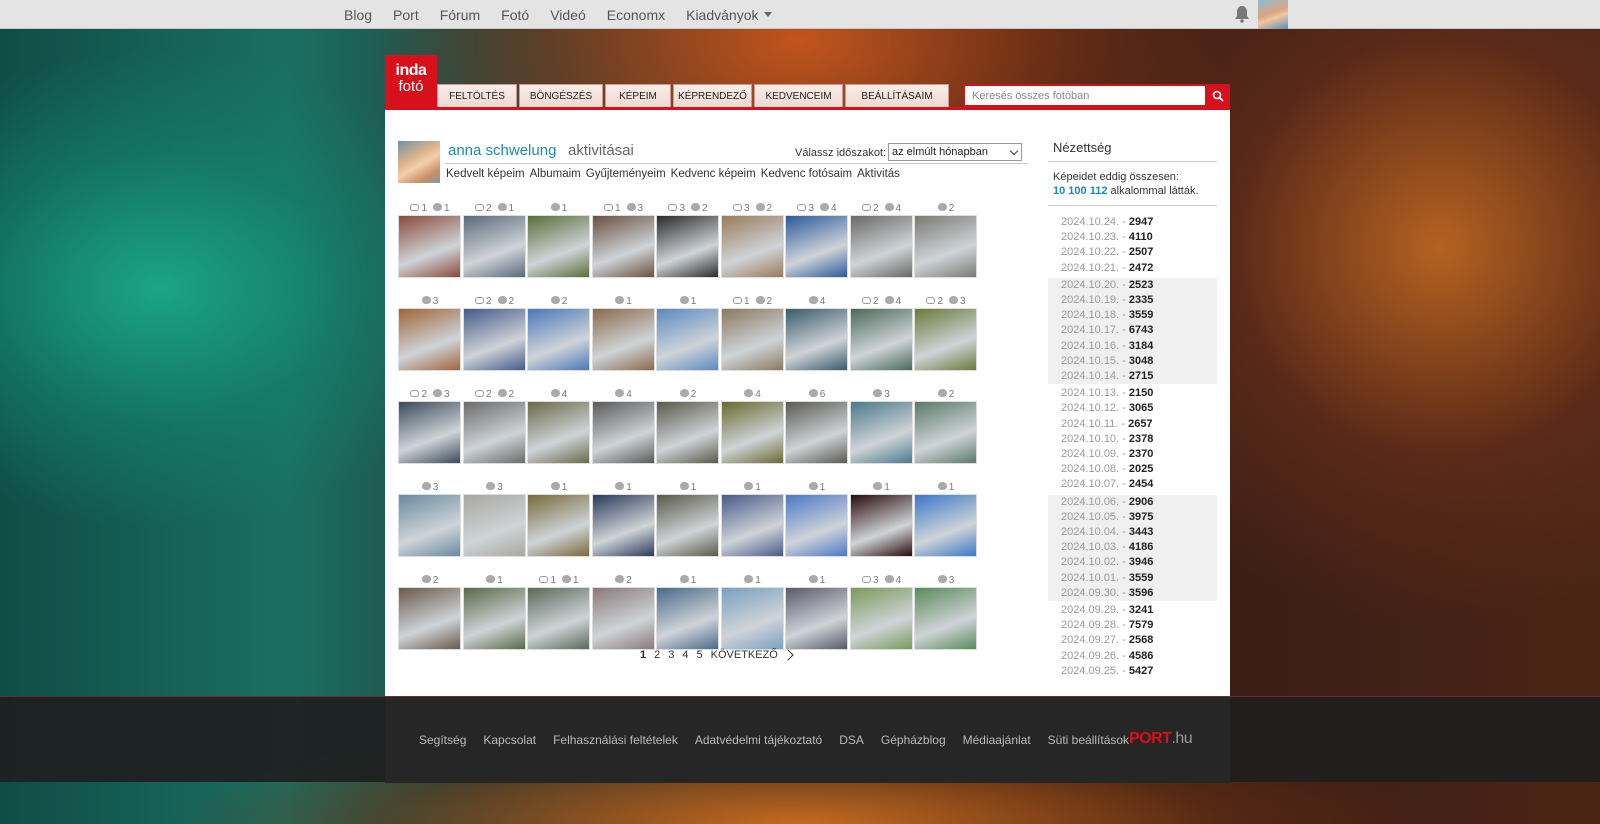 The height and width of the screenshot is (824, 1600). I want to click on profile-sublink: Albumaim, so click(555, 174).